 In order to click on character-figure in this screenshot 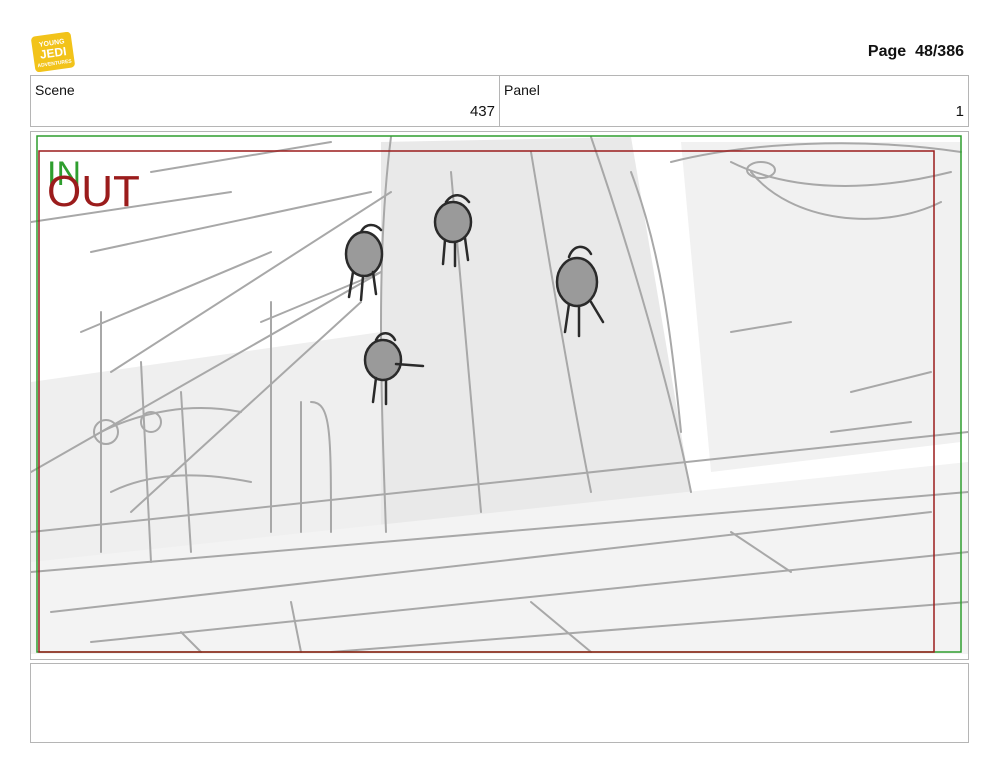, I will do `click(364, 262)`.